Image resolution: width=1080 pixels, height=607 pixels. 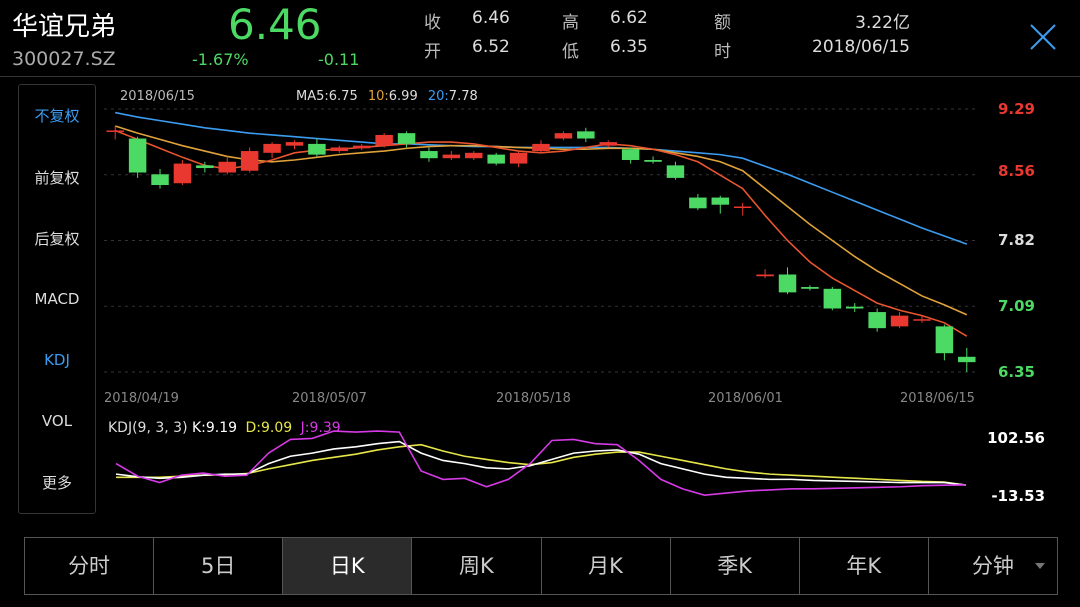 What do you see at coordinates (219, 566) in the screenshot?
I see `tab-5day: 5日` at bounding box center [219, 566].